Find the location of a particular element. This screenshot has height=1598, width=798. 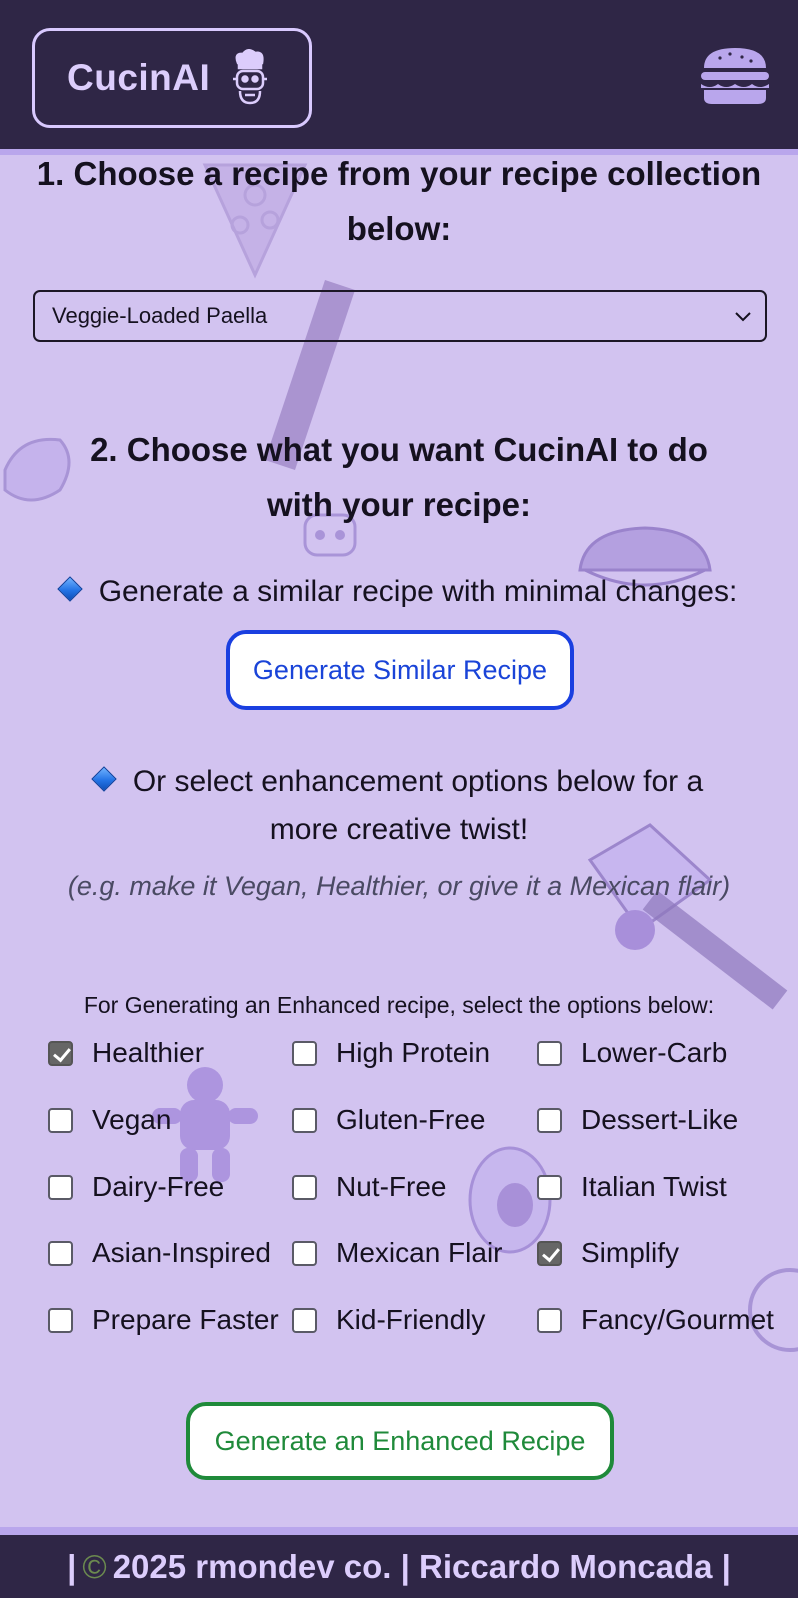

option-label: Mexican Flair is located at coordinates (419, 1252).